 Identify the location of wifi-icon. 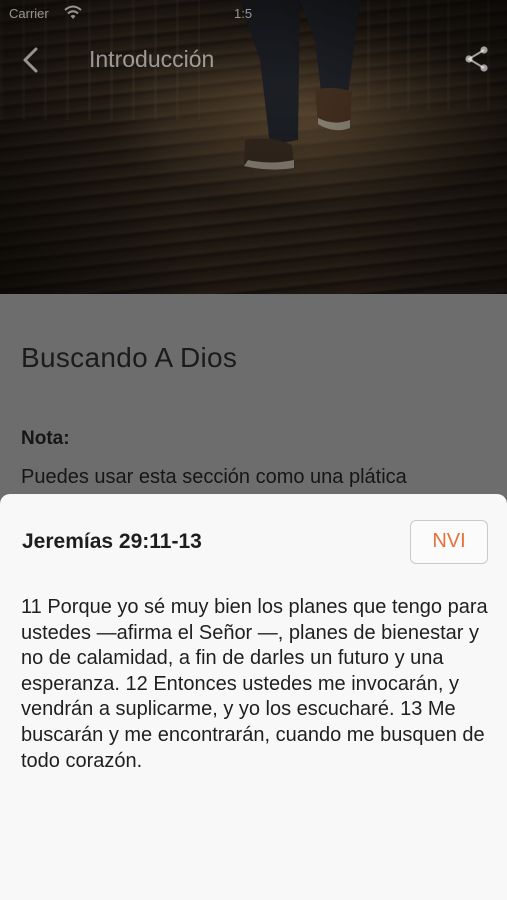
(73, 12).